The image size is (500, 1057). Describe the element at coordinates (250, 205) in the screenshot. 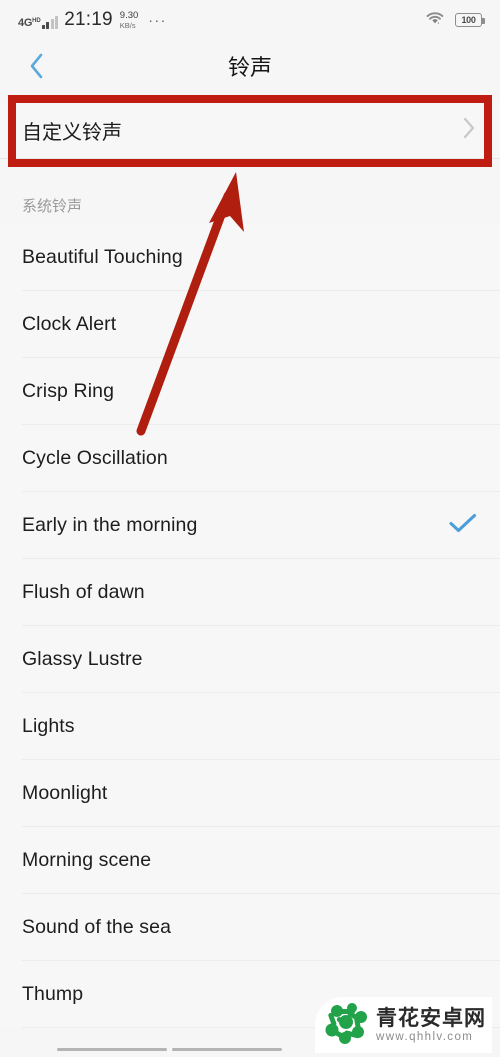

I see `section-header-system-ringtones: 系统铃声` at that location.